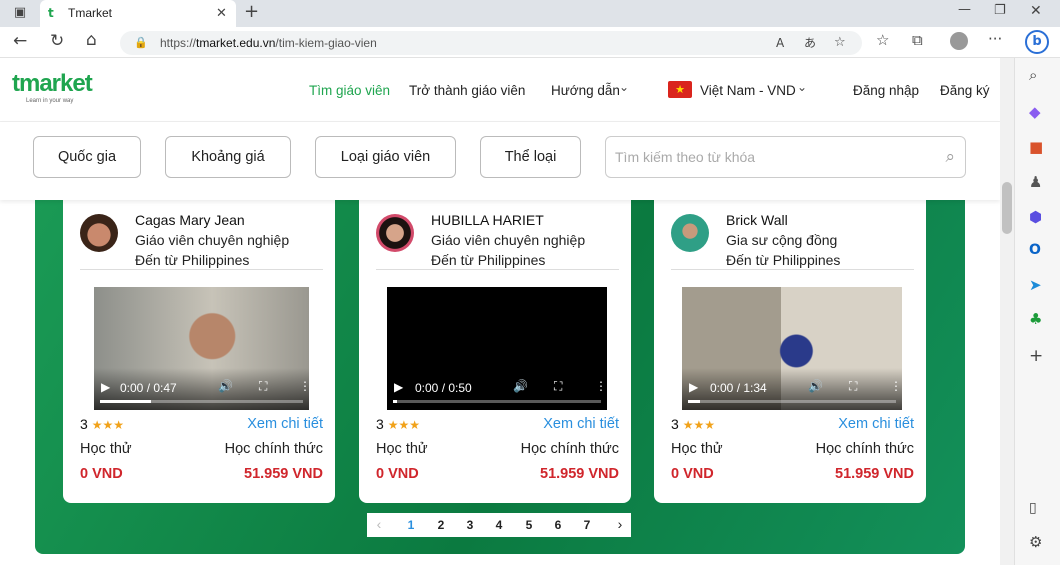 This screenshot has width=1060, height=565. What do you see at coordinates (964, 9) in the screenshot?
I see `minimize-icon: —` at bounding box center [964, 9].